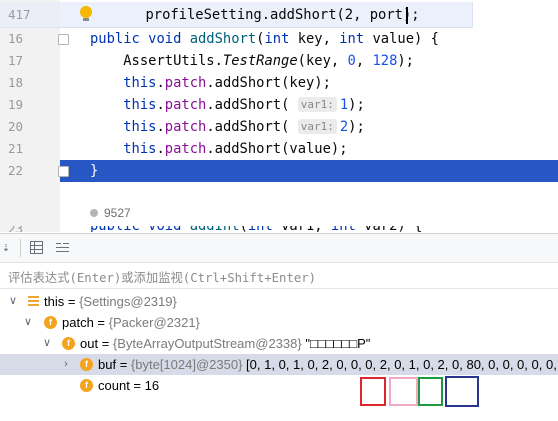 The width and height of the screenshot is (558, 421). I want to click on tree-row-this: ∨ this = {Settings@2319}, so click(279, 301).